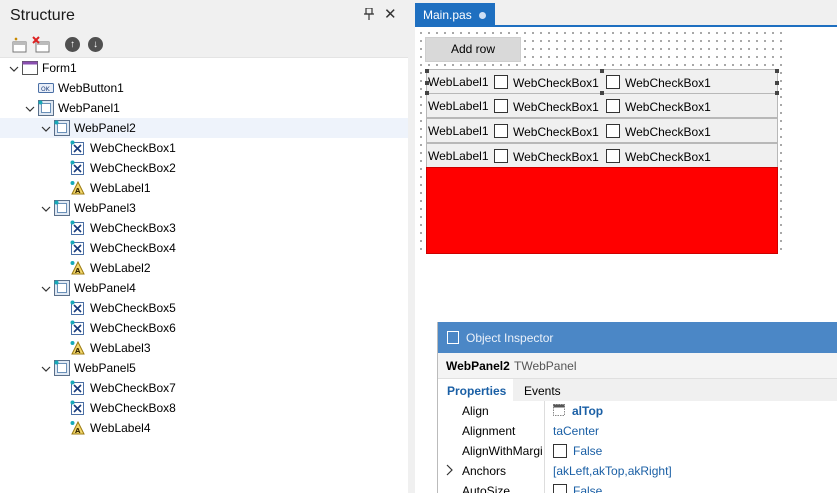  What do you see at coordinates (602, 210) in the screenshot?
I see `red-panel` at bounding box center [602, 210].